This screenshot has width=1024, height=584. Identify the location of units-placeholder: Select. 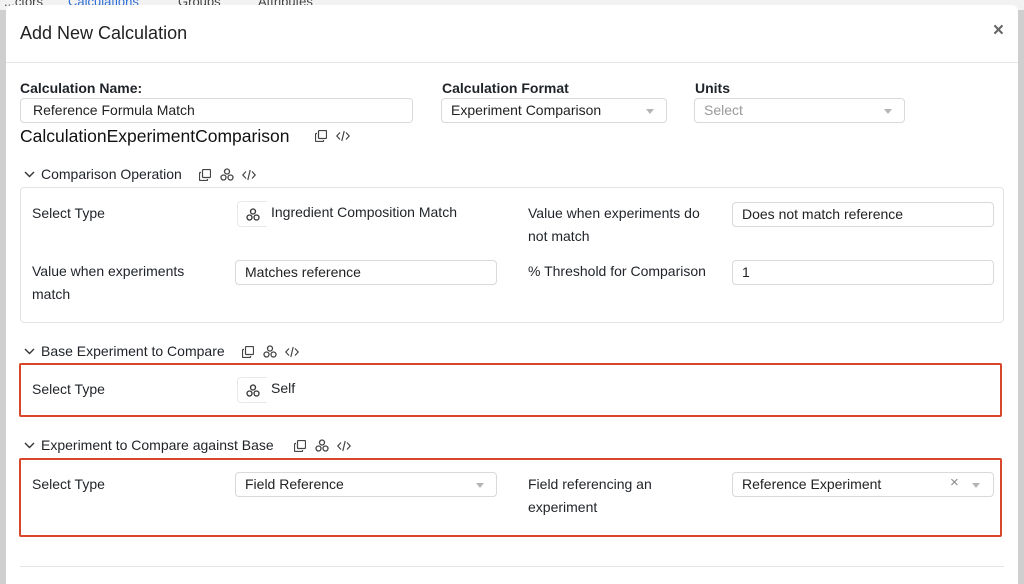
(723, 110).